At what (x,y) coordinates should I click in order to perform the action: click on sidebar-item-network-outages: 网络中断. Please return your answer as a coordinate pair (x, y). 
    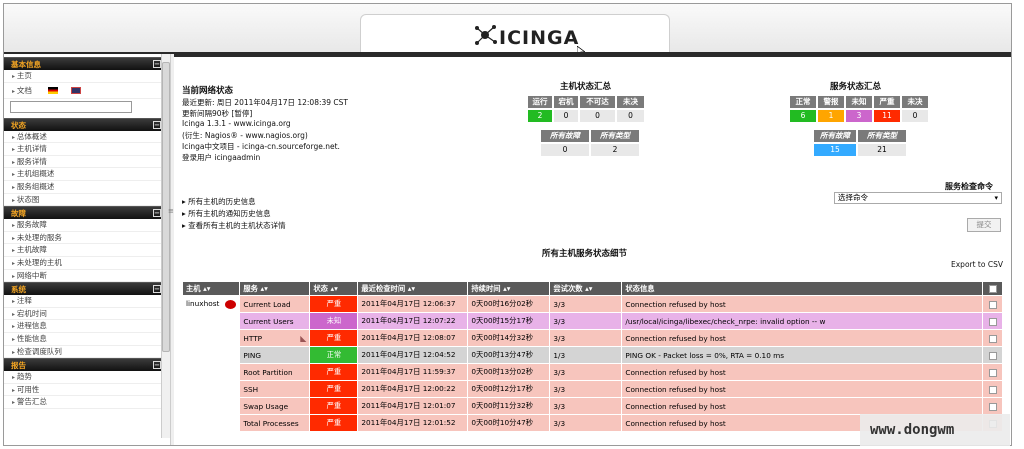
    Looking at the image, I should click on (87, 276).